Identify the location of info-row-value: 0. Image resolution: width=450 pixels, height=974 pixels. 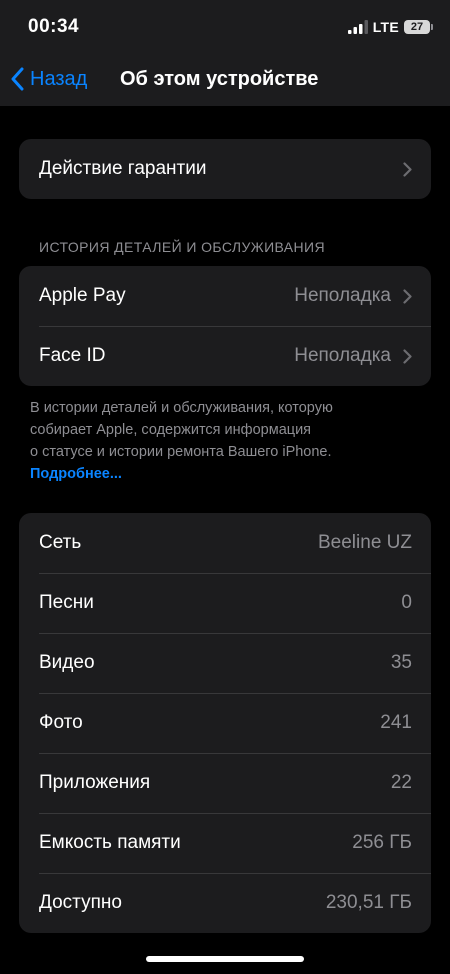
(406, 602).